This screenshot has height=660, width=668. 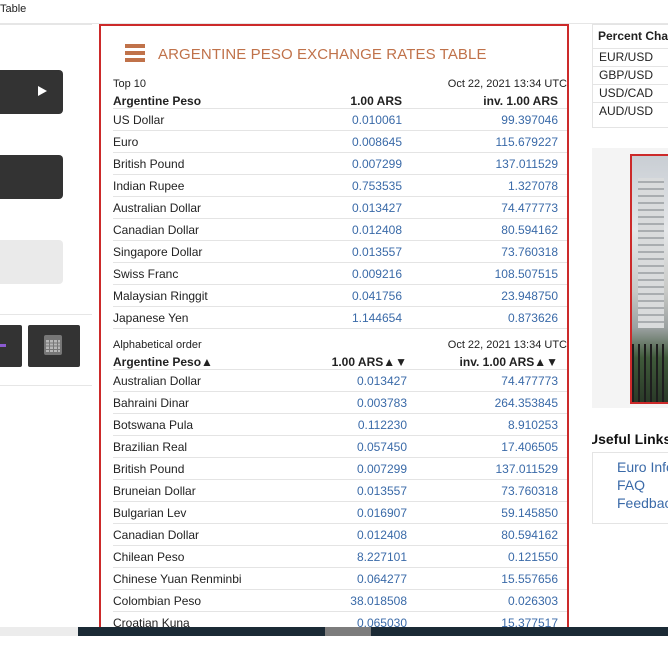 I want to click on horizontal-scrollbar, so click(x=334, y=631).